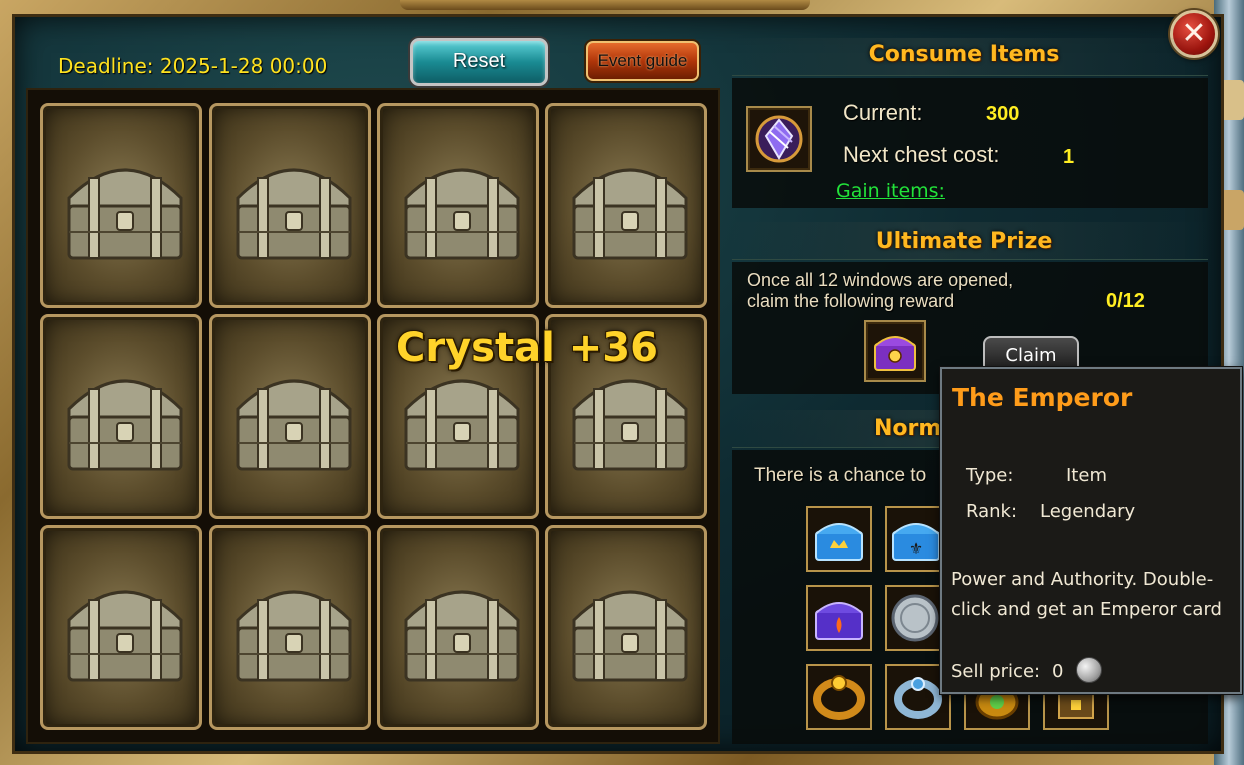 This screenshot has height=765, width=1244. Describe the element at coordinates (527, 348) in the screenshot. I see `reward-popup-text: Crystal +36` at that location.